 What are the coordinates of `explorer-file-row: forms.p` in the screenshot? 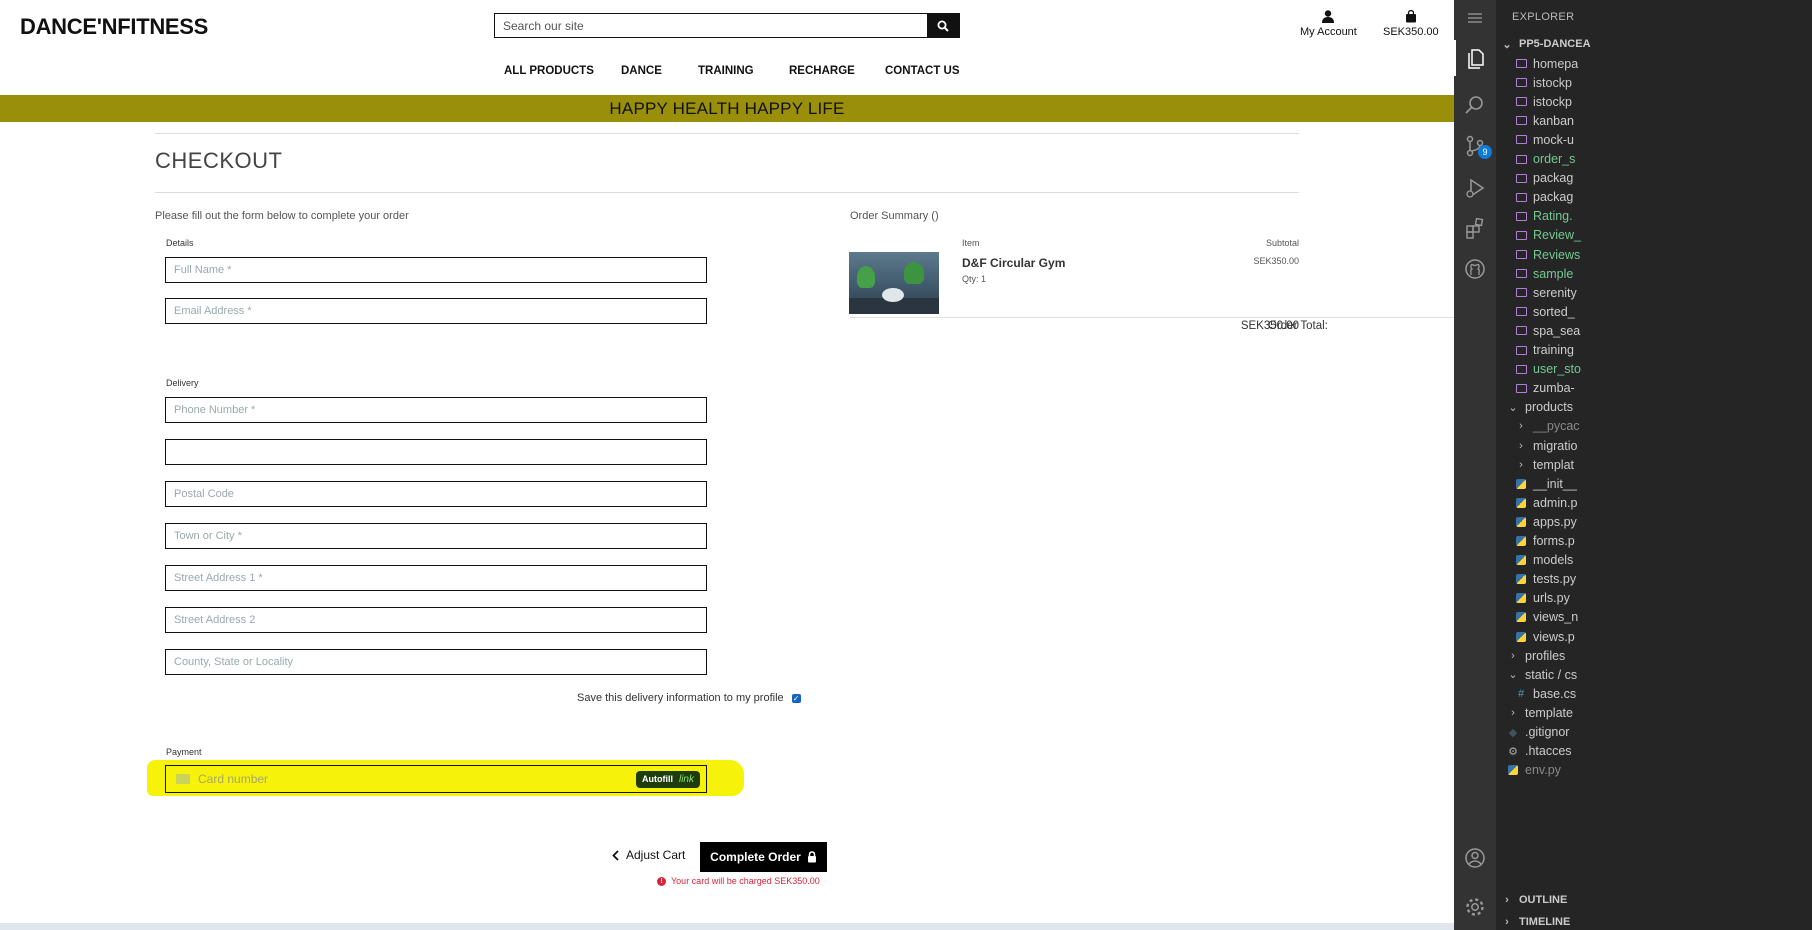 It's located at (1654, 541).